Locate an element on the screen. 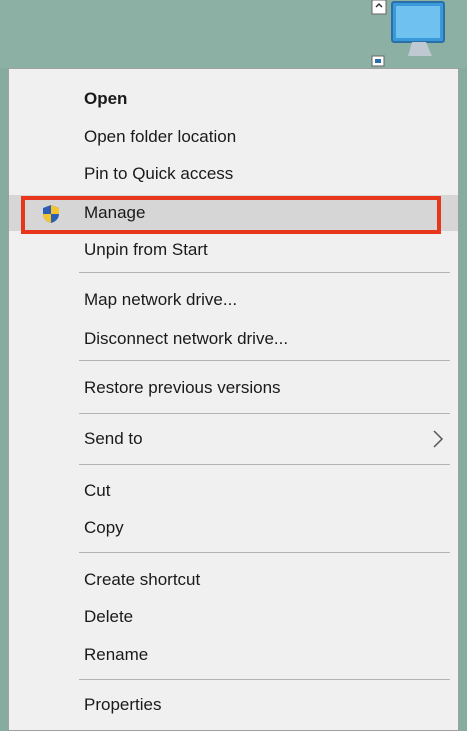 This screenshot has height=731, width=467. menu-item-create-shortcut: Create shortcut is located at coordinates (233, 580).